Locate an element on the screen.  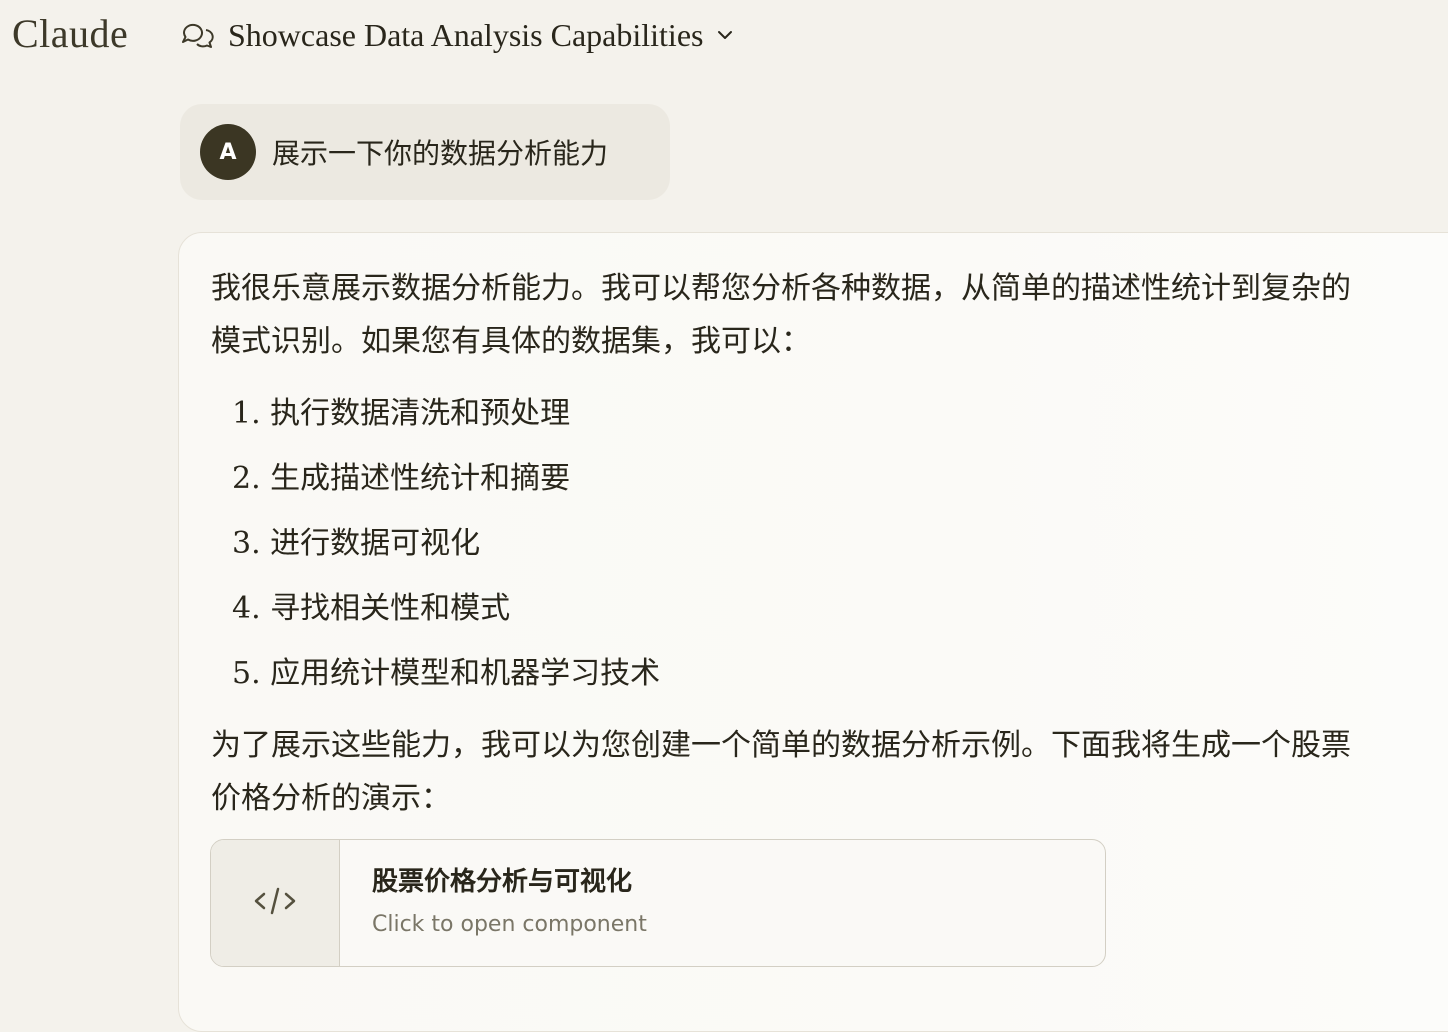
artifact-title: 股票价格分析与可视化 is located at coordinates (502, 882).